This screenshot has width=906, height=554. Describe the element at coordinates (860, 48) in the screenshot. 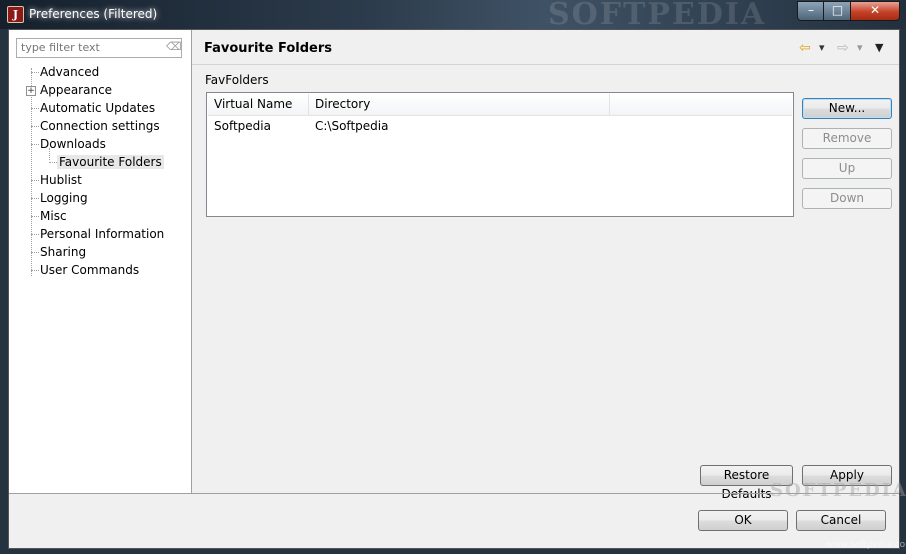

I see `forward-dropdown-icon: ▾` at that location.